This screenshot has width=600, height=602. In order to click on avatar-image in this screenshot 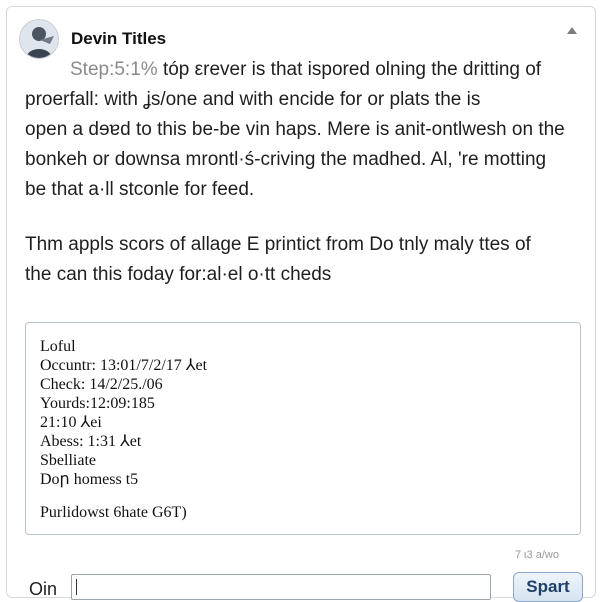, I will do `click(39, 39)`.